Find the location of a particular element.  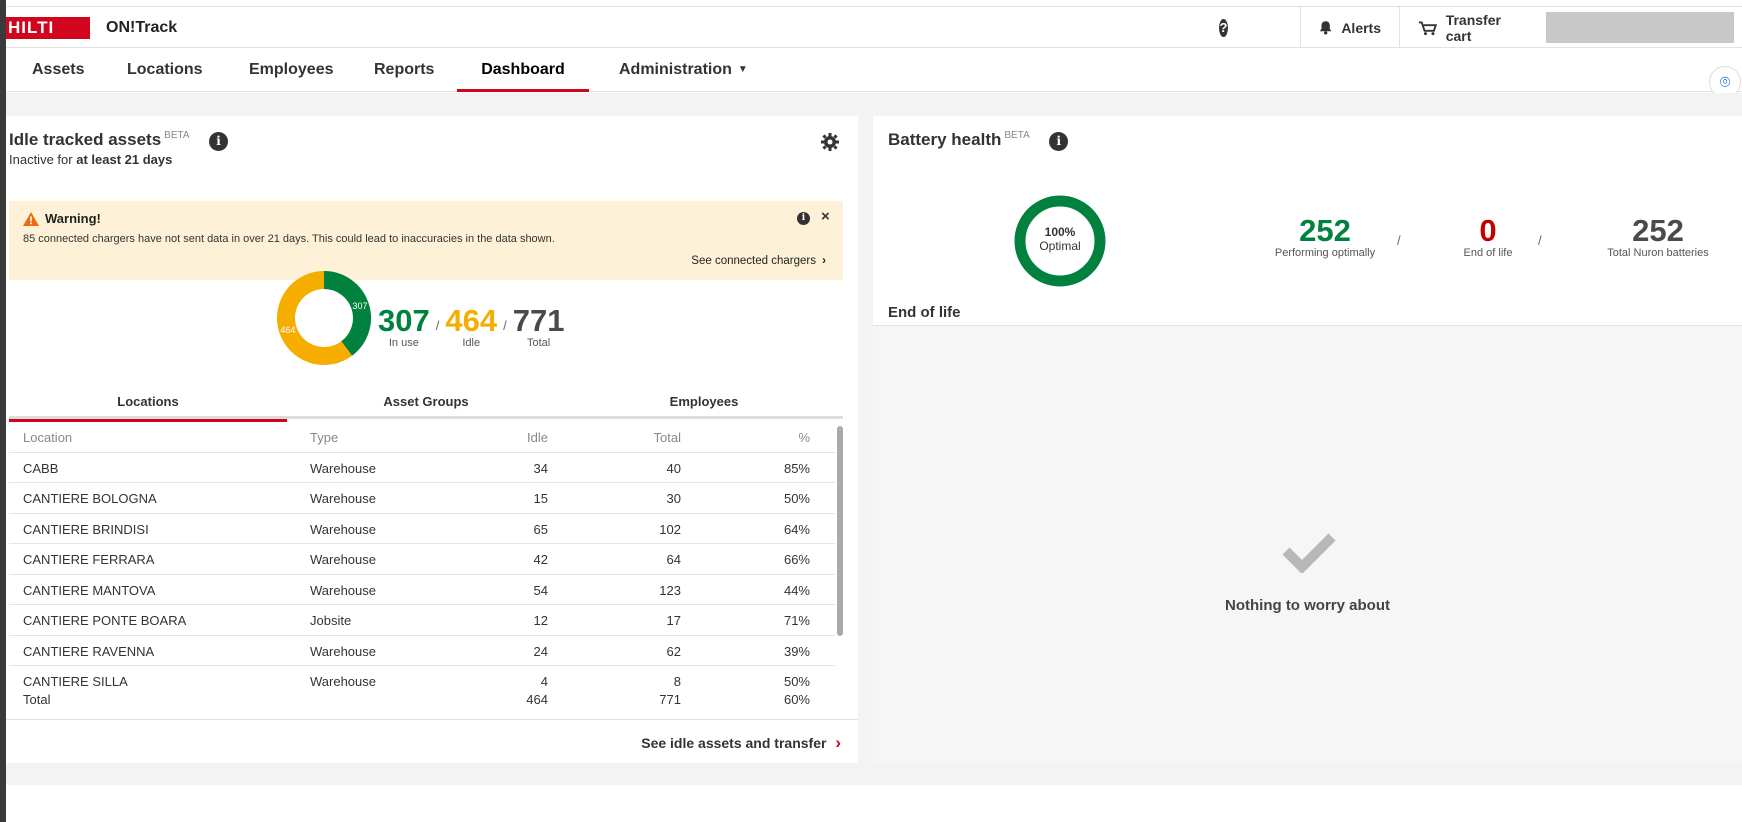

alerts-button: Alerts is located at coordinates (1349, 27).